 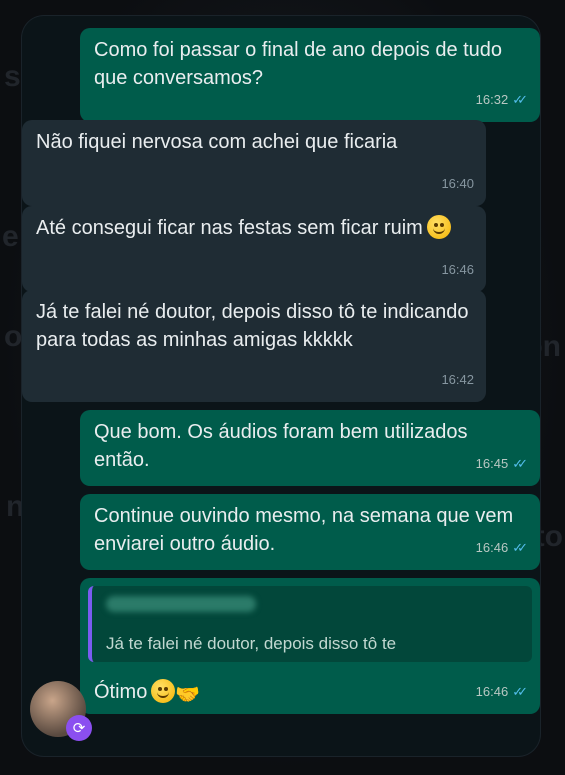 I want to click on message-time: 16:42, so click(x=457, y=379).